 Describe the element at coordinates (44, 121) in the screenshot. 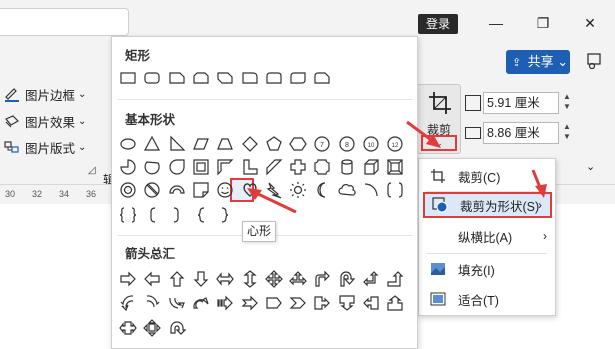

I see `picture-effects-button: 图片效果 ⌄` at that location.